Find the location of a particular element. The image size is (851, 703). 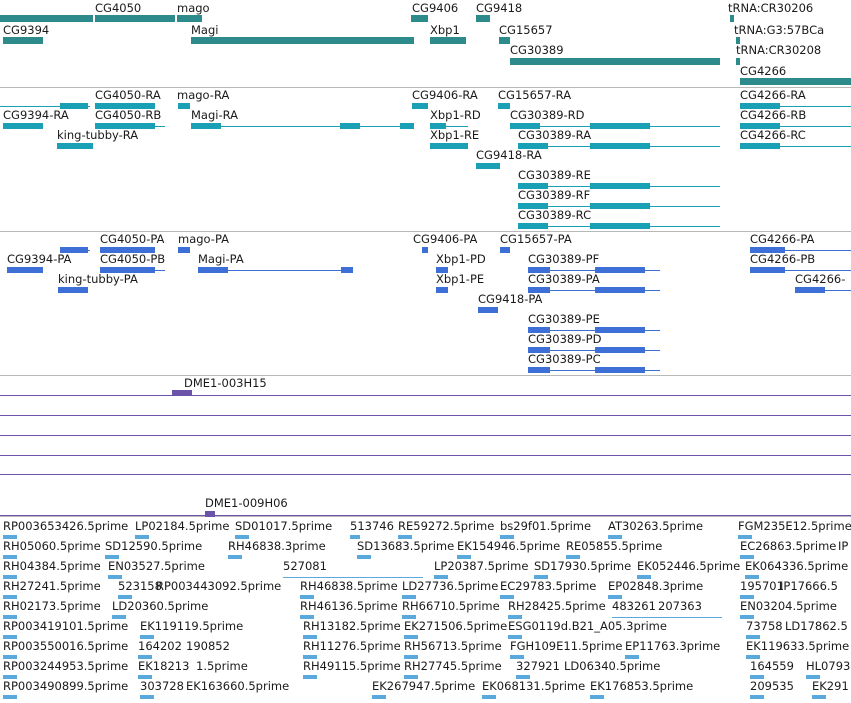

est-label: 513746 is located at coordinates (372, 526).